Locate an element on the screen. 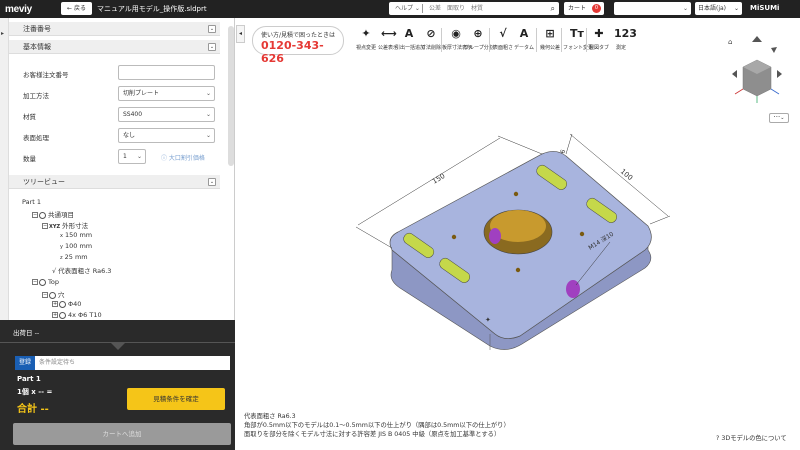  tree-hole: − 穴 is located at coordinates (53, 294).